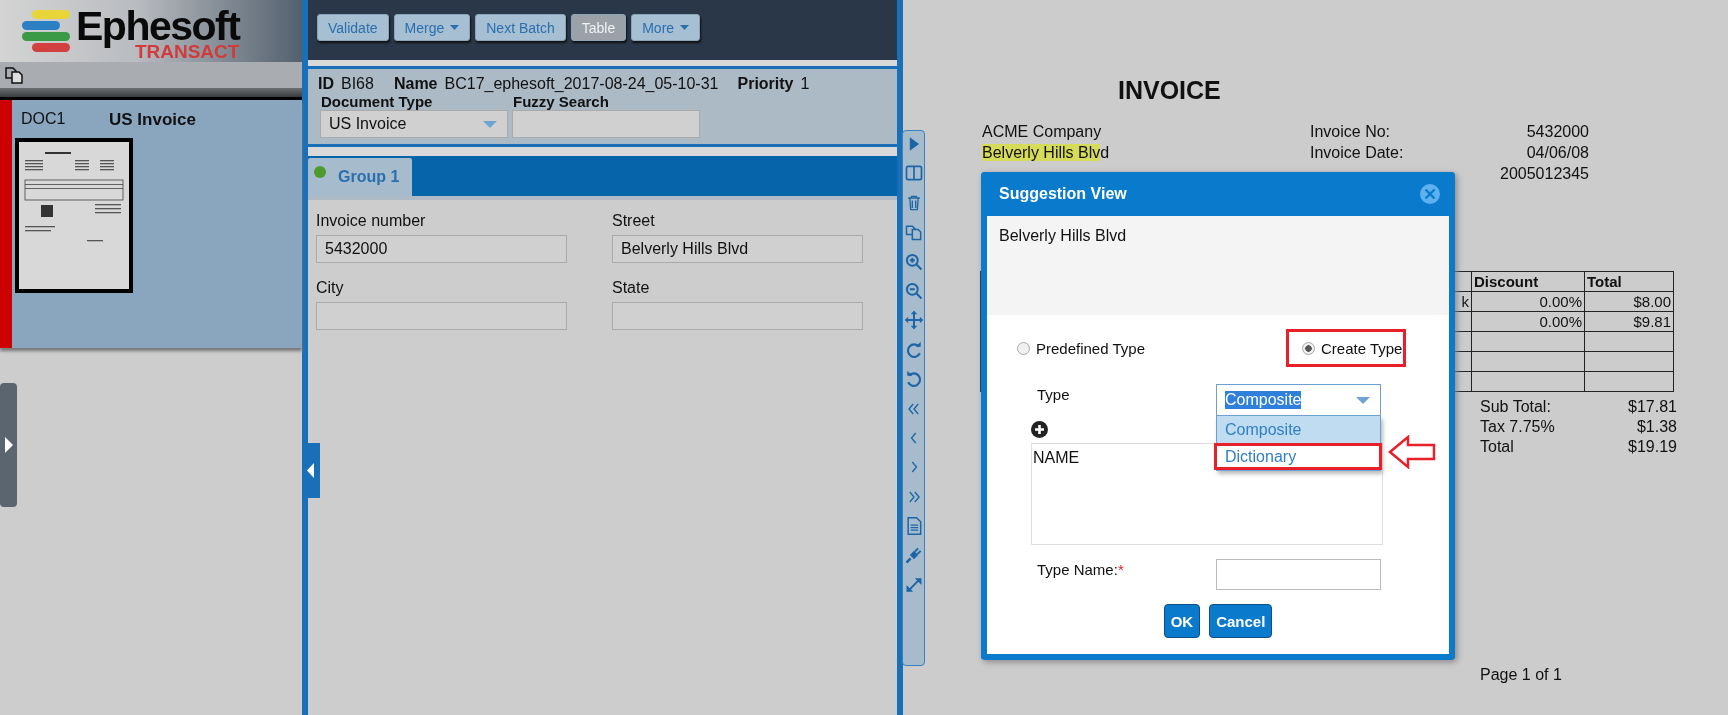 The image size is (1728, 715). Describe the element at coordinates (1629, 281) in the screenshot. I see `column-header: Total` at that location.